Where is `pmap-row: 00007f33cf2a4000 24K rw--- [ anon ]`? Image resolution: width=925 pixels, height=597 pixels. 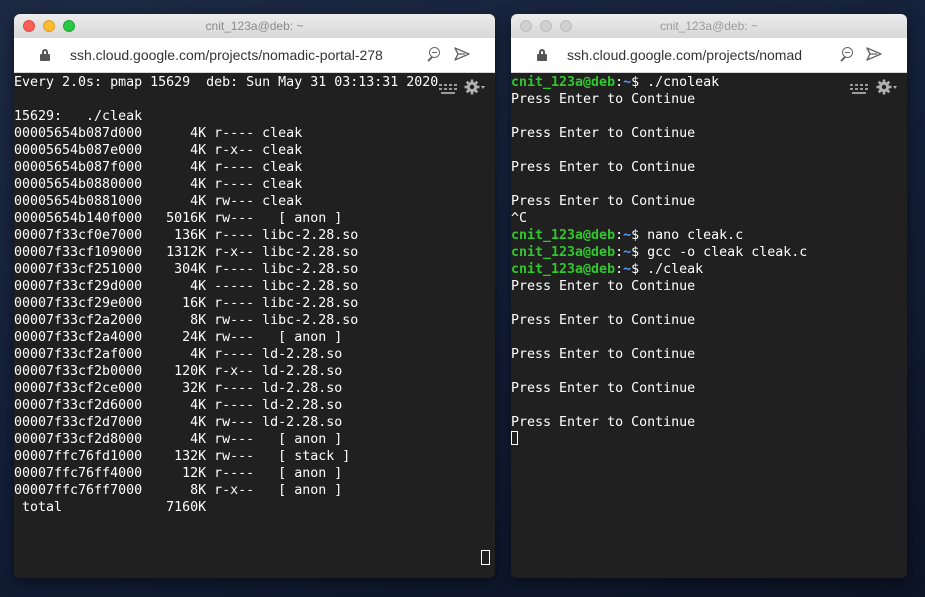
pmap-row: 00007f33cf2a4000 24K rw--- [ anon ] is located at coordinates (178, 337).